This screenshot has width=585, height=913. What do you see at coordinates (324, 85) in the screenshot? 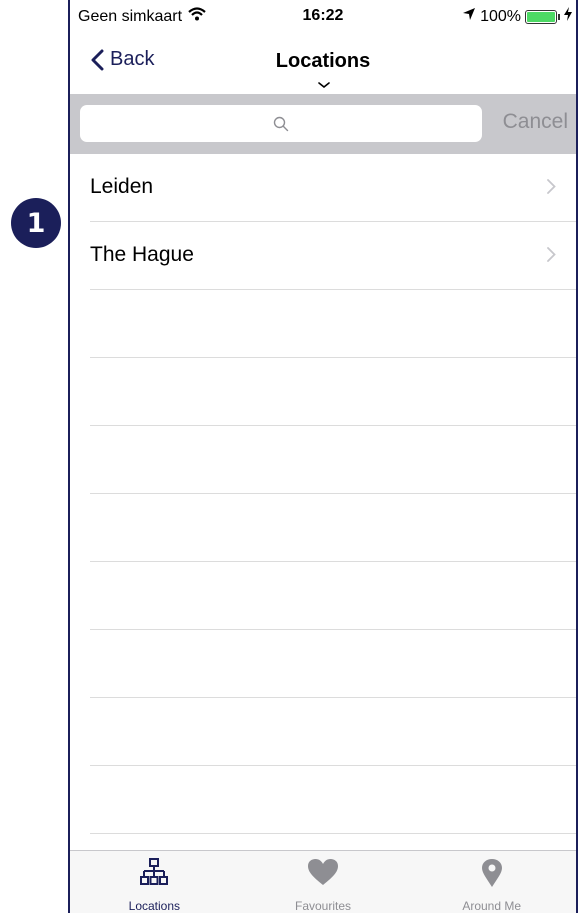
I see `chevron-down-icon` at bounding box center [324, 85].